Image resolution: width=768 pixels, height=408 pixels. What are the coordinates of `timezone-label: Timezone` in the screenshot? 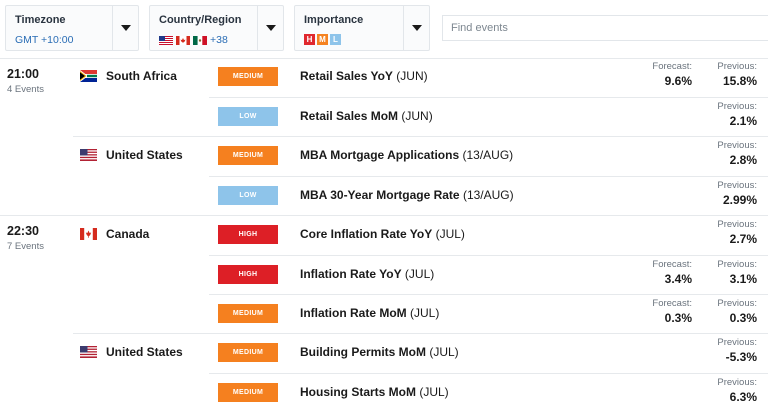 It's located at (40, 20).